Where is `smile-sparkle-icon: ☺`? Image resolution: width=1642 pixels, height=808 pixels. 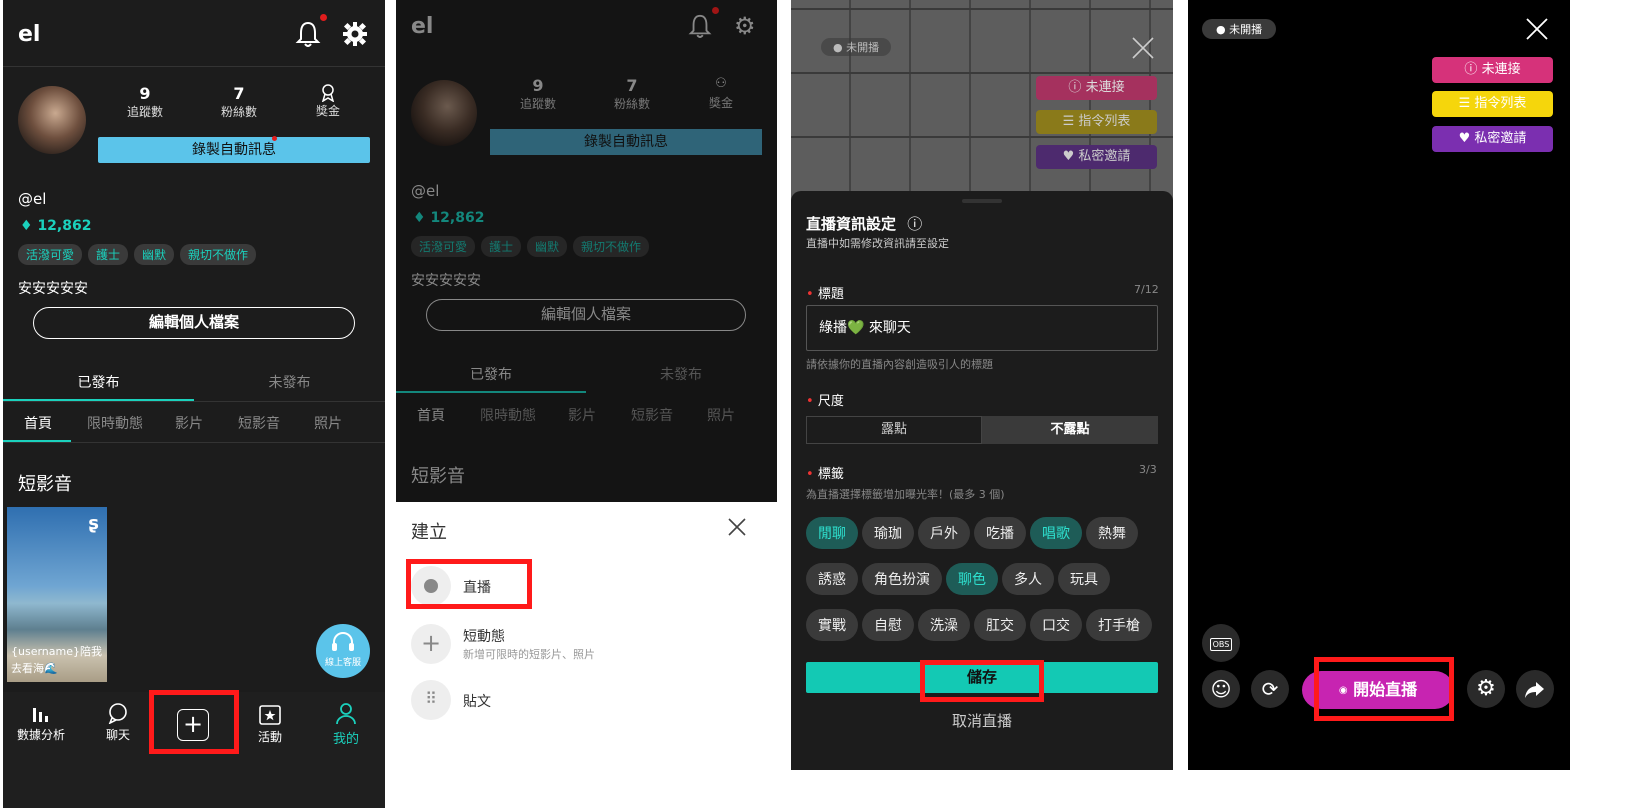
smile-sparkle-icon: ☺ is located at coordinates (1221, 689).